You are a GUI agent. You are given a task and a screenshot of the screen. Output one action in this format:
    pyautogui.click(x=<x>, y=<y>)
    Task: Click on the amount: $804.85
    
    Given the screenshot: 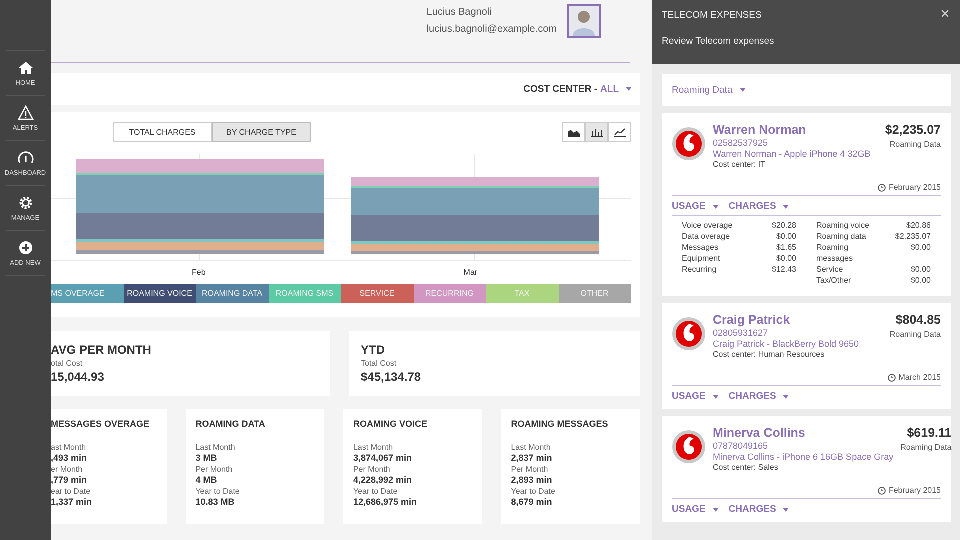 What is the action you would take?
    pyautogui.click(x=918, y=320)
    